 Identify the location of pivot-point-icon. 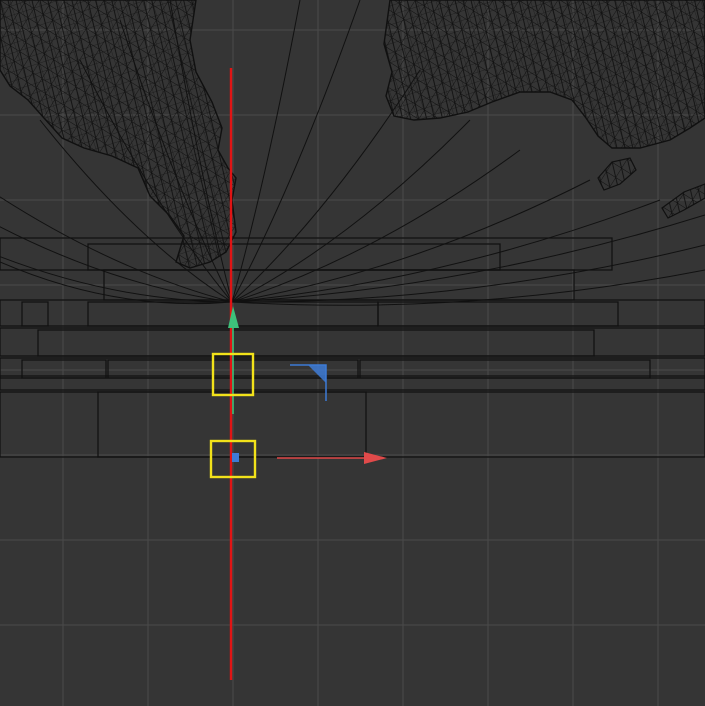
(235, 457).